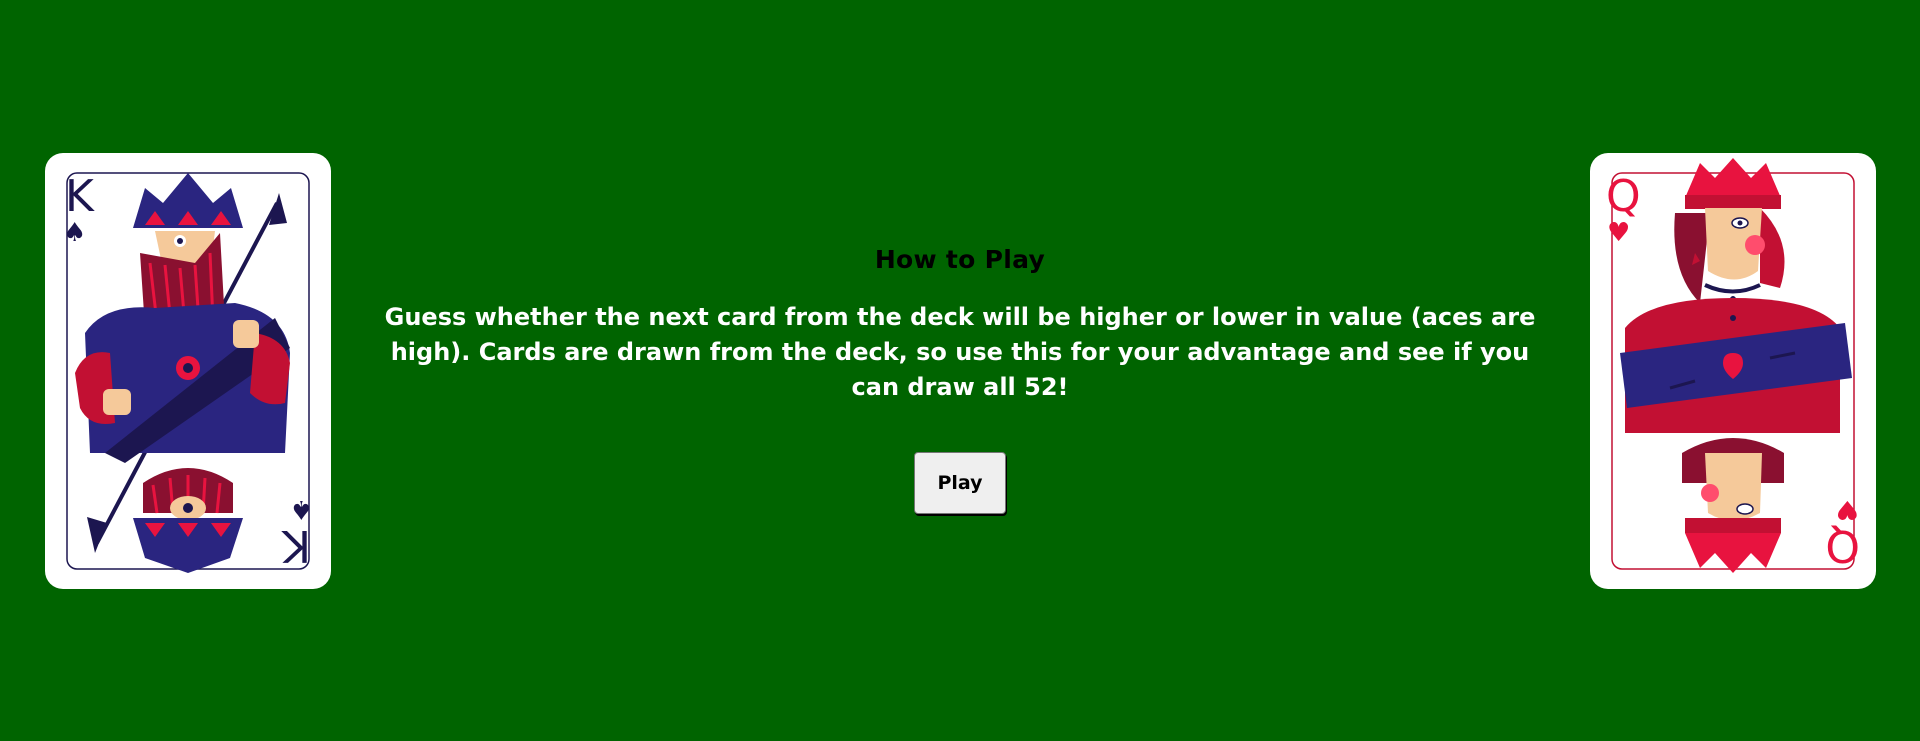 The width and height of the screenshot is (1920, 741). Describe the element at coordinates (80, 196) in the screenshot. I see `card-rank-top: K` at that location.